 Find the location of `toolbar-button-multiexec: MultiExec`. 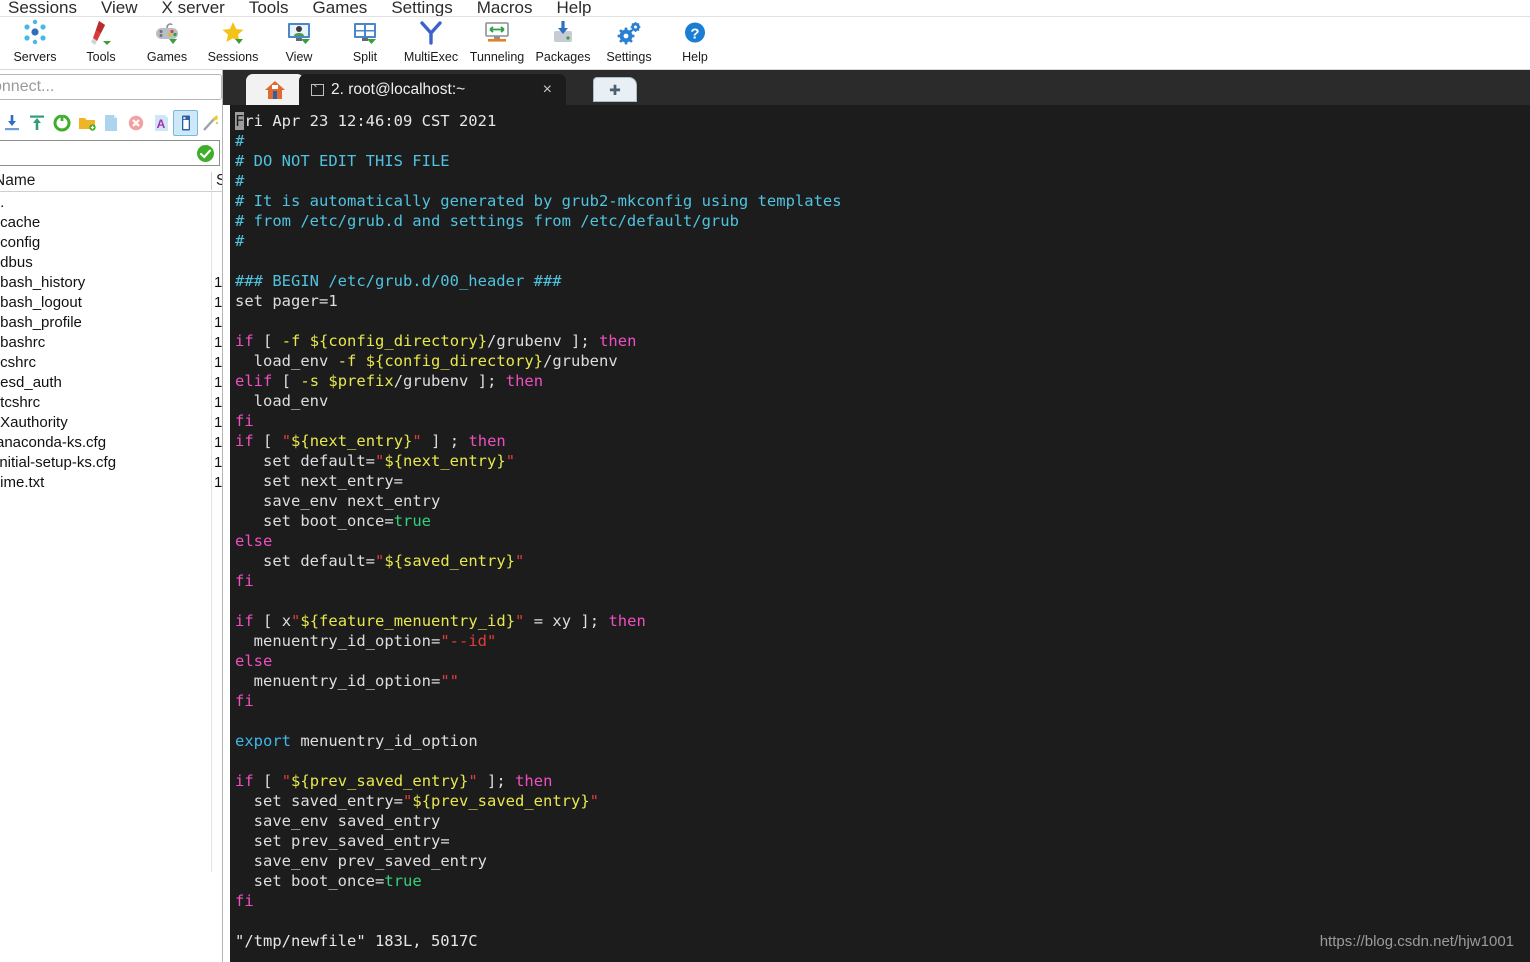

toolbar-button-multiexec: MultiExec is located at coordinates (431, 43).